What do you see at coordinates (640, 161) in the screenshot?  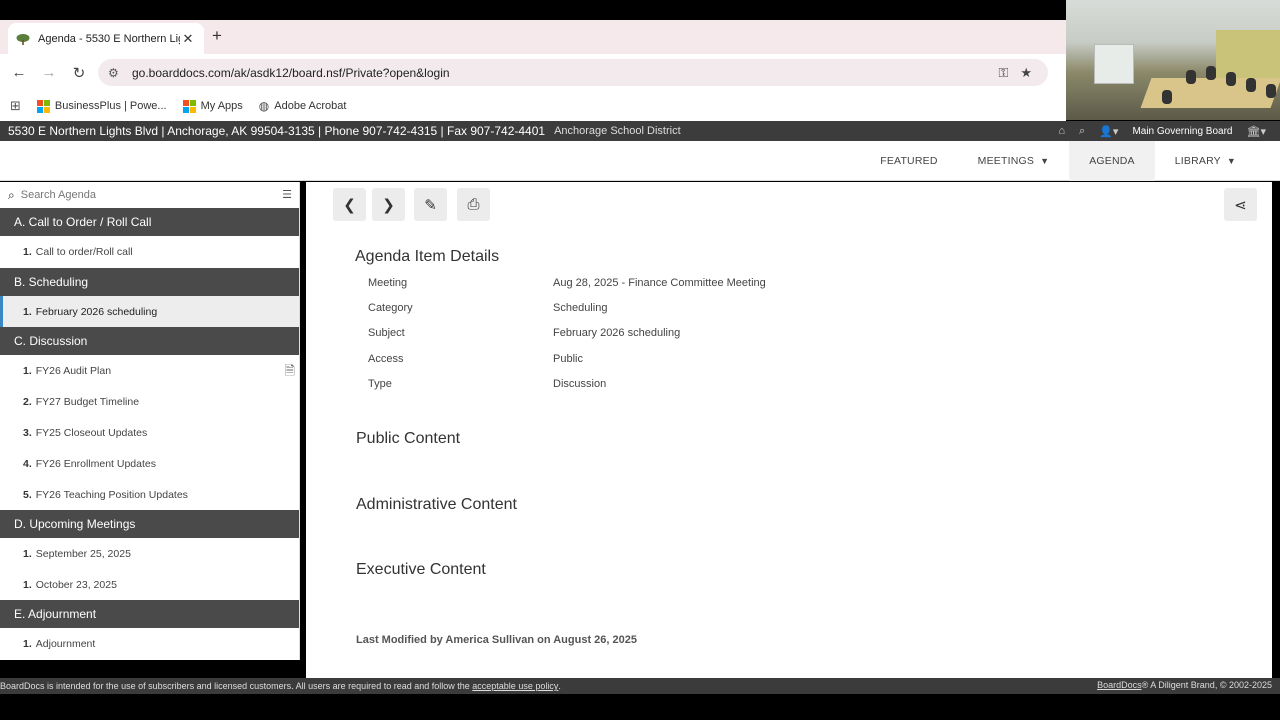 I see `main-menu-bar: FEATURED MEETINGS ▼ AGENDA LIBRARY ▼` at bounding box center [640, 161].